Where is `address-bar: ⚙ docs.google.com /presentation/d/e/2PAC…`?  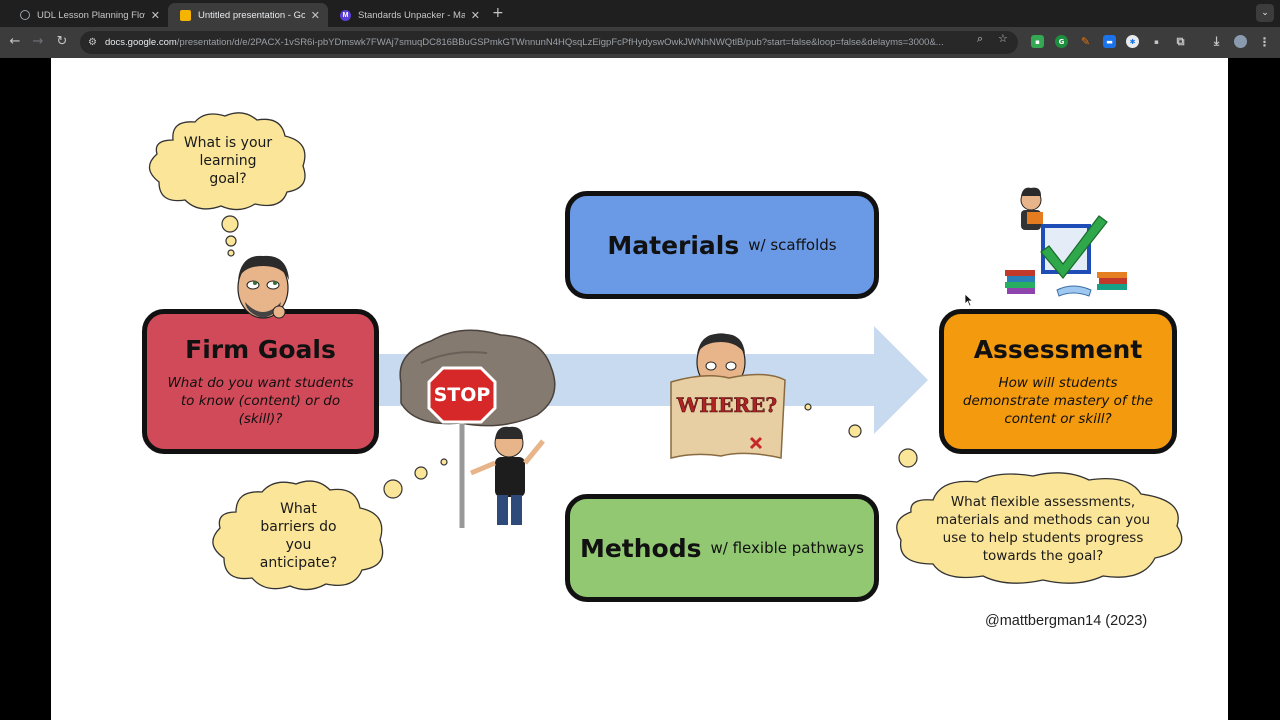
address-bar: ⚙ docs.google.com /presentation/d/e/2PAC… is located at coordinates (549, 42).